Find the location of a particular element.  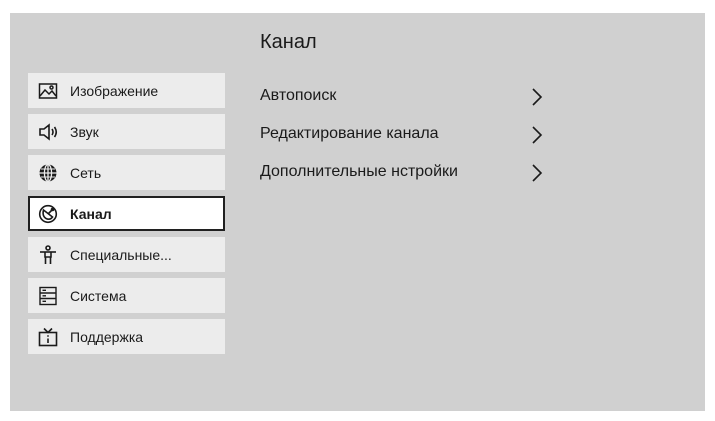

sidebar-item-label: Система is located at coordinates (98, 295).